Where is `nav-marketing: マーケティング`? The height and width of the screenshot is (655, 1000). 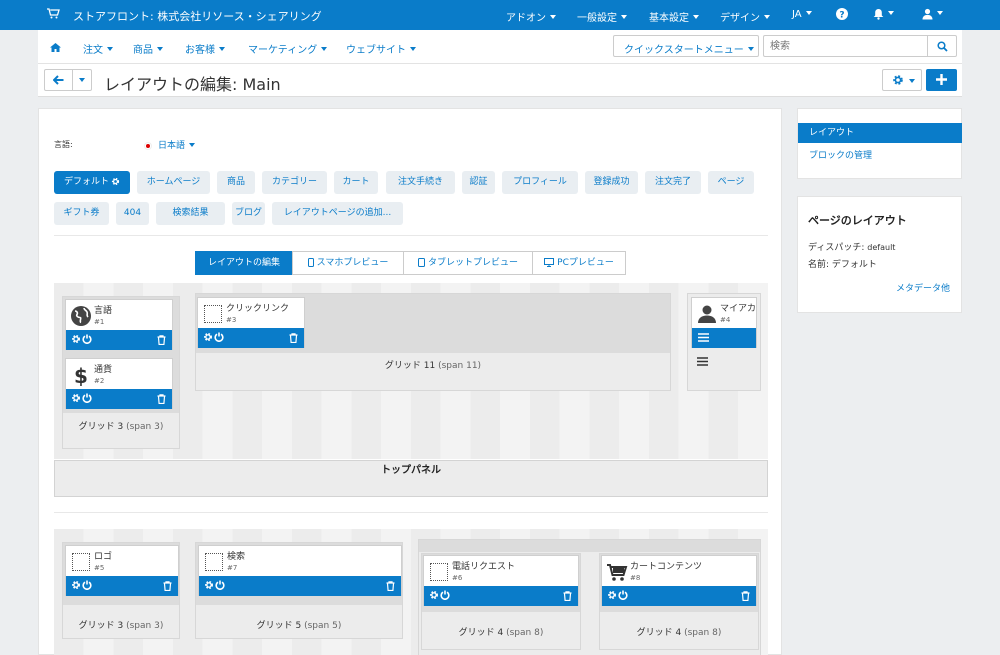 nav-marketing: マーケティング is located at coordinates (288, 48).